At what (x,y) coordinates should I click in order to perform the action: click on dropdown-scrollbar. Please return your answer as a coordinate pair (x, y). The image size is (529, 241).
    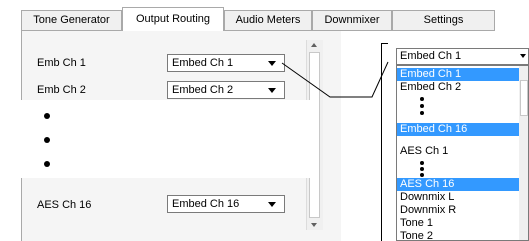
    Looking at the image, I should click on (523, 153).